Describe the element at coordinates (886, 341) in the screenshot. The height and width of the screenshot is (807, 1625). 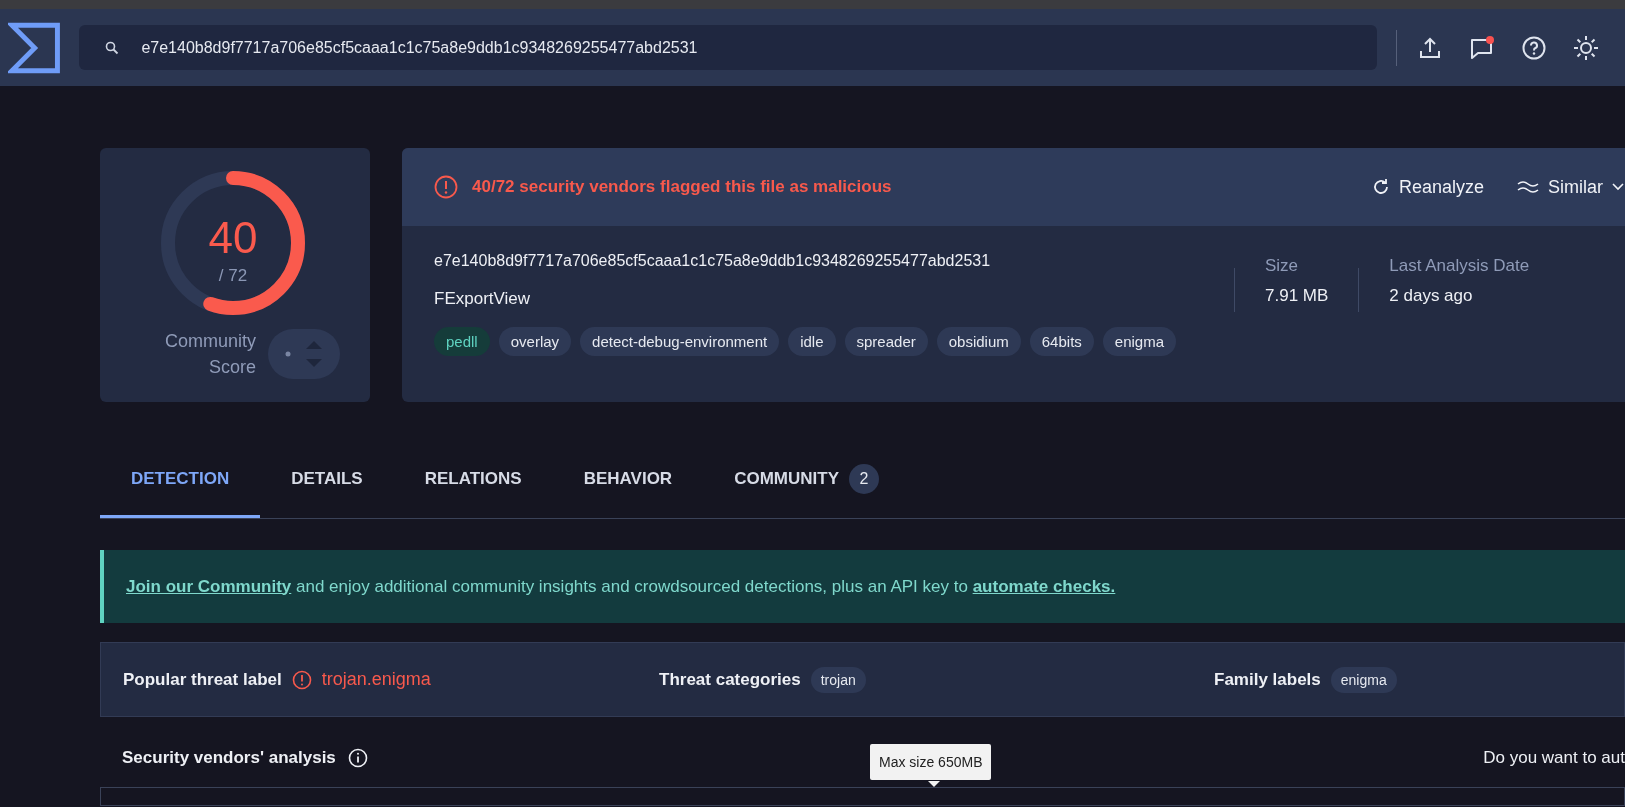
I see `file-tag: spreader` at that location.